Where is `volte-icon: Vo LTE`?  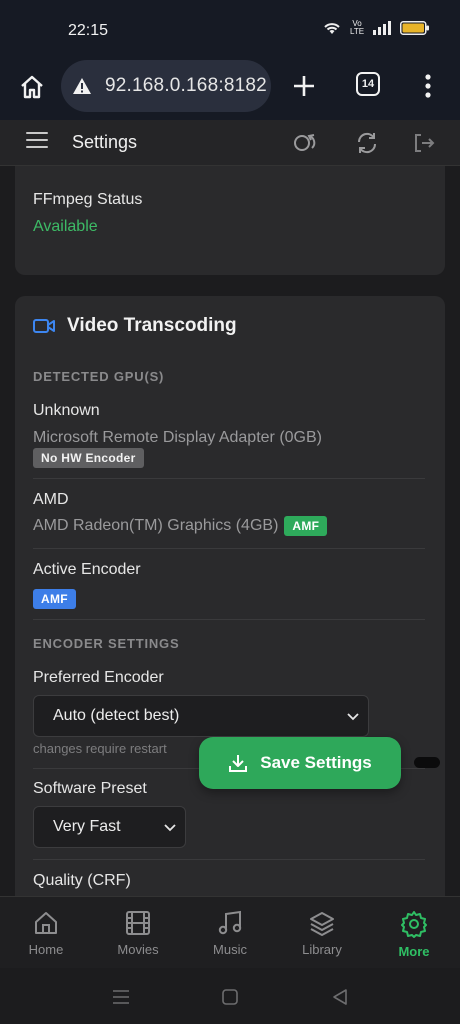 volte-icon: Vo LTE is located at coordinates (357, 27).